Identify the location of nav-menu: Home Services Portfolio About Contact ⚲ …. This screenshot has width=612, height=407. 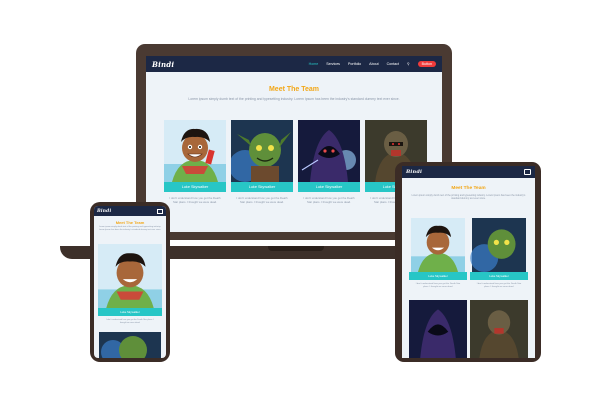
(372, 64).